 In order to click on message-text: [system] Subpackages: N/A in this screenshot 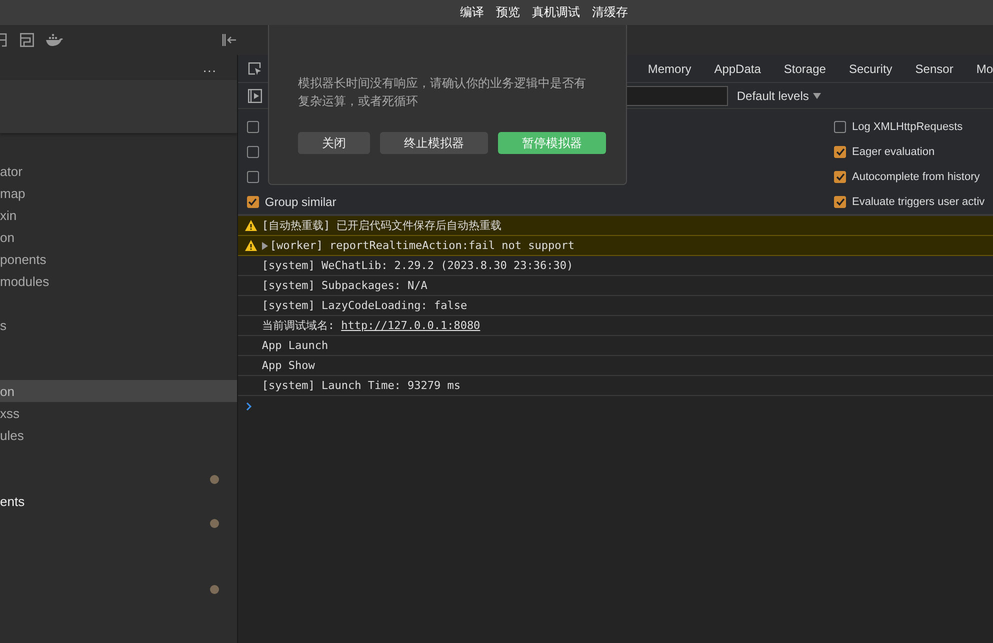, I will do `click(345, 285)`.